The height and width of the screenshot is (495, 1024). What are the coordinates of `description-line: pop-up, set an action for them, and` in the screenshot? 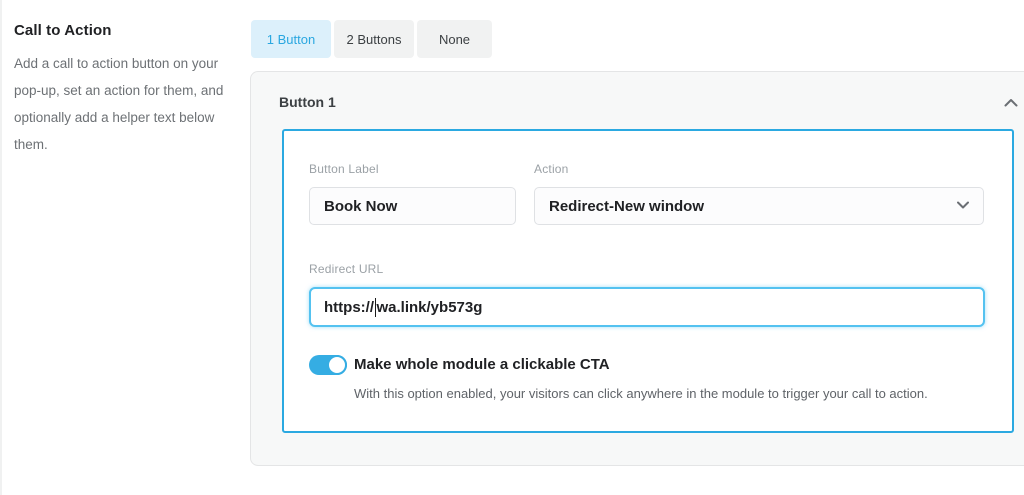 It's located at (119, 90).